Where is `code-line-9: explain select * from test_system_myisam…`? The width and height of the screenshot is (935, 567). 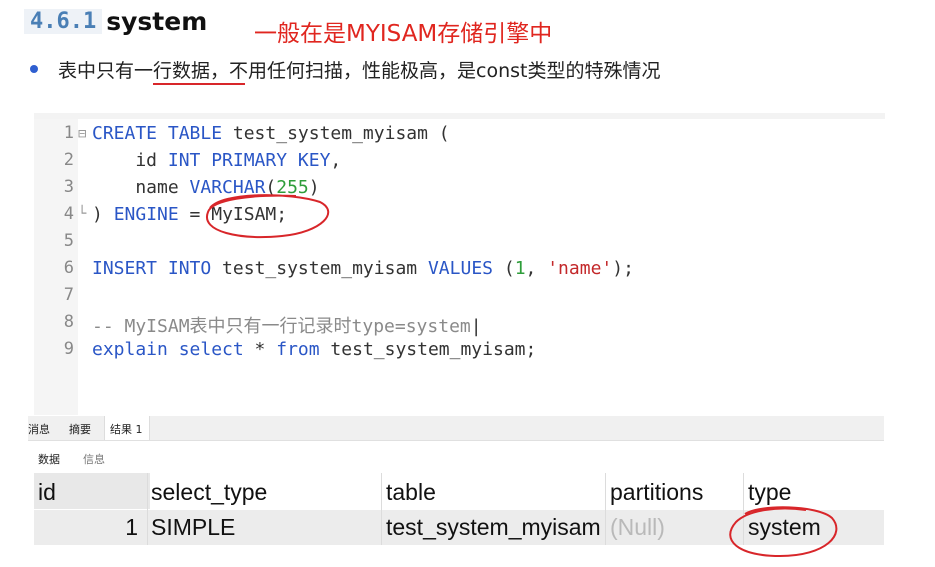 code-line-9: explain select * from test_system_myisam… is located at coordinates (314, 349).